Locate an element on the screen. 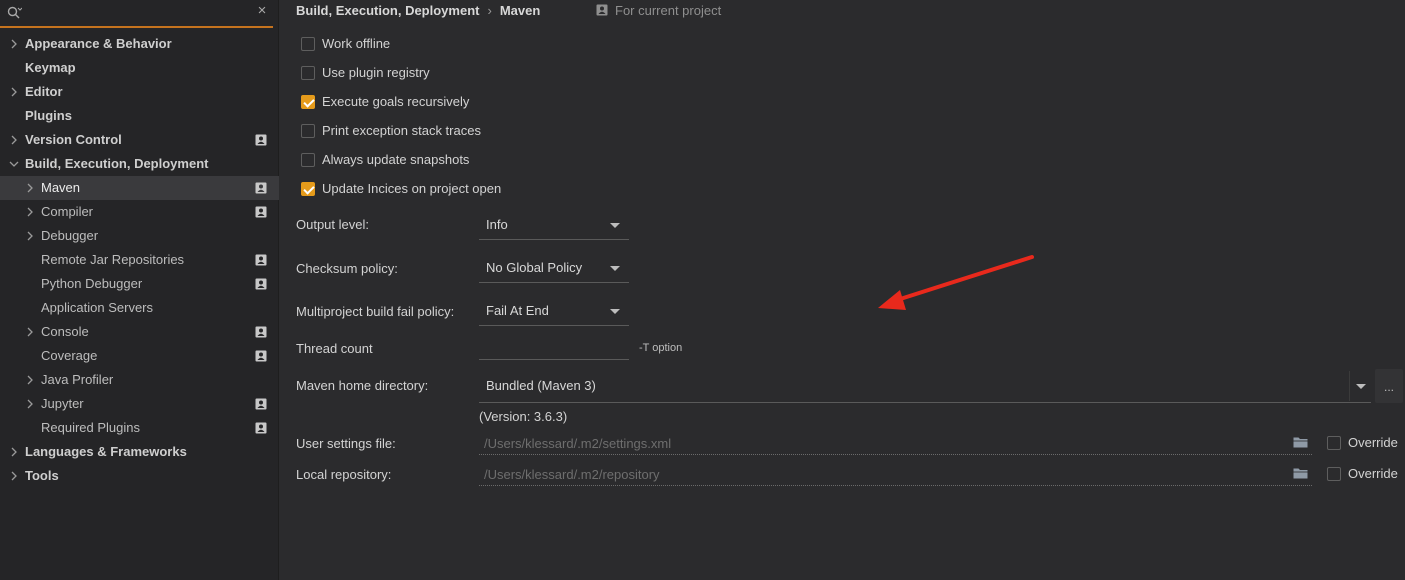 The image size is (1405, 580). sidebar-item-python-debugger: Python Debugger is located at coordinates (139, 284).